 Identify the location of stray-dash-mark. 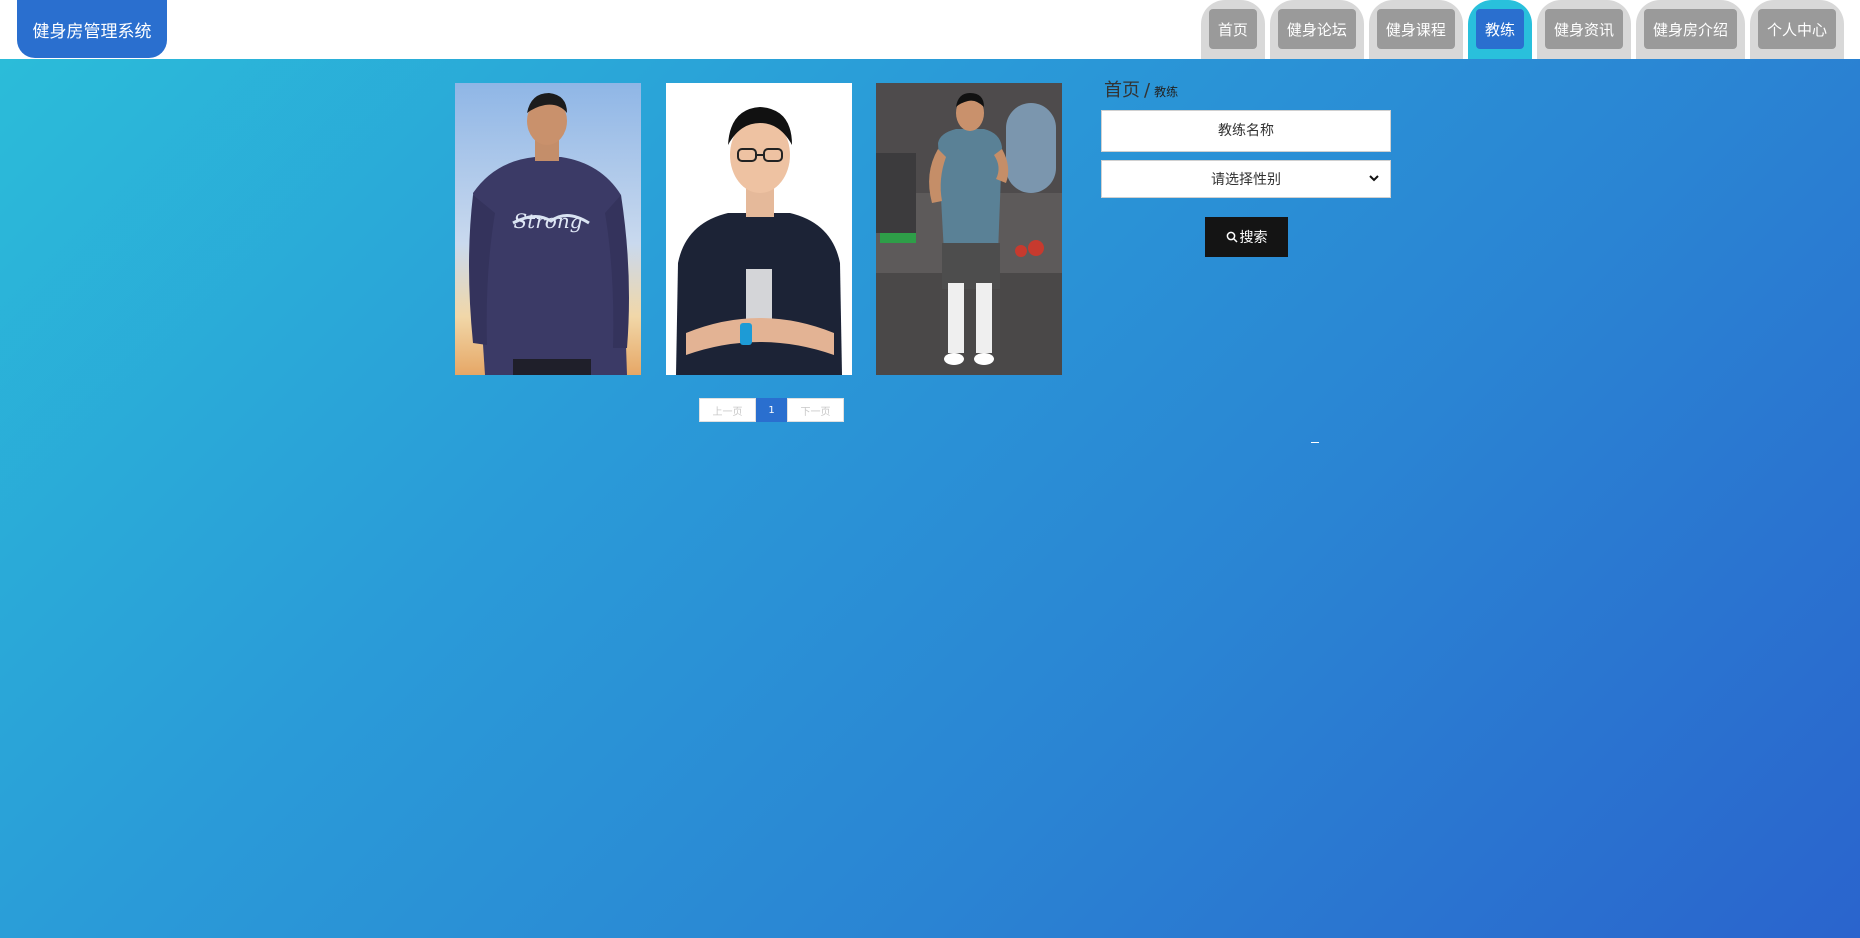
(1315, 442).